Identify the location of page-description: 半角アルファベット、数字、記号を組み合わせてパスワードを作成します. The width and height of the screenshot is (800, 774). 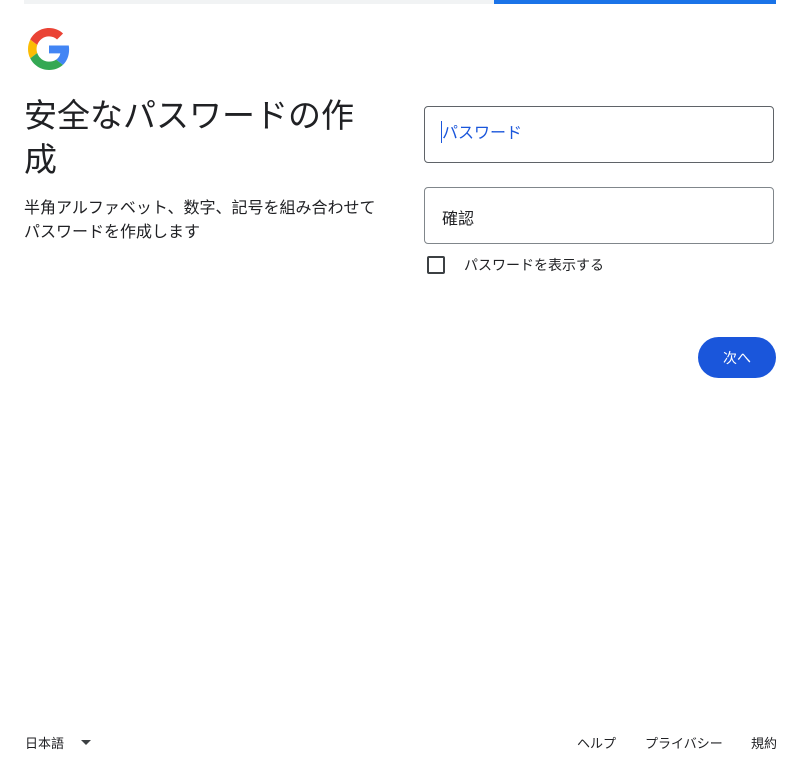
(200, 219).